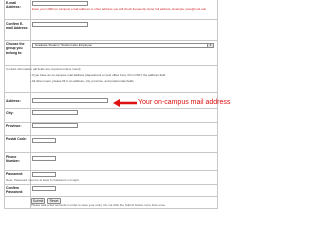 The height and width of the screenshot is (240, 320). What do you see at coordinates (44, 174) in the screenshot?
I see `password-field` at bounding box center [44, 174].